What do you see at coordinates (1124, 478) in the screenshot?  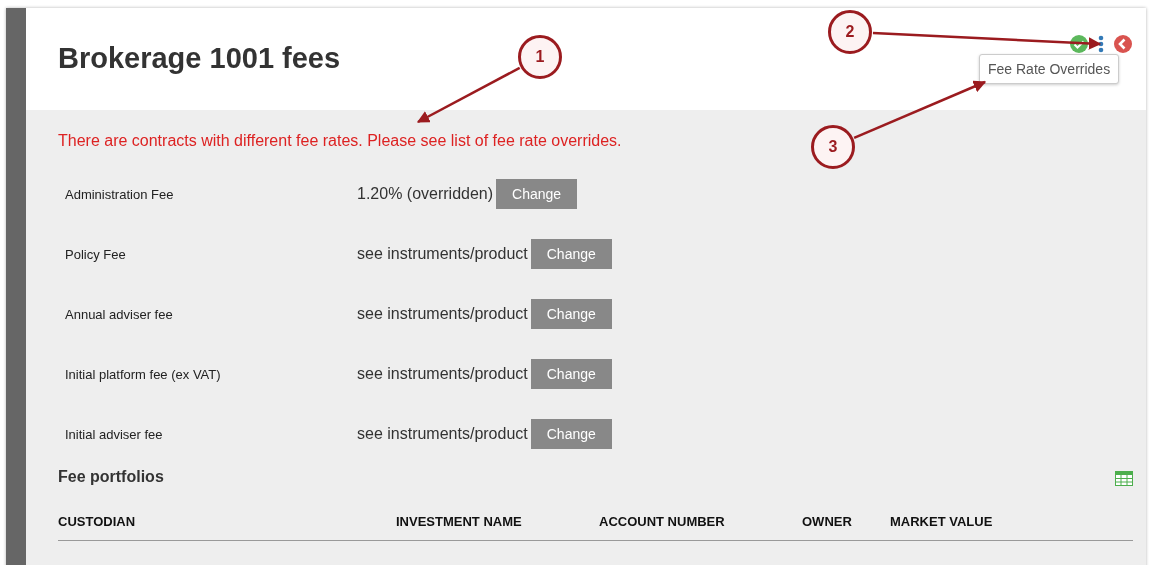 I see `spreadsheet-icon` at bounding box center [1124, 478].